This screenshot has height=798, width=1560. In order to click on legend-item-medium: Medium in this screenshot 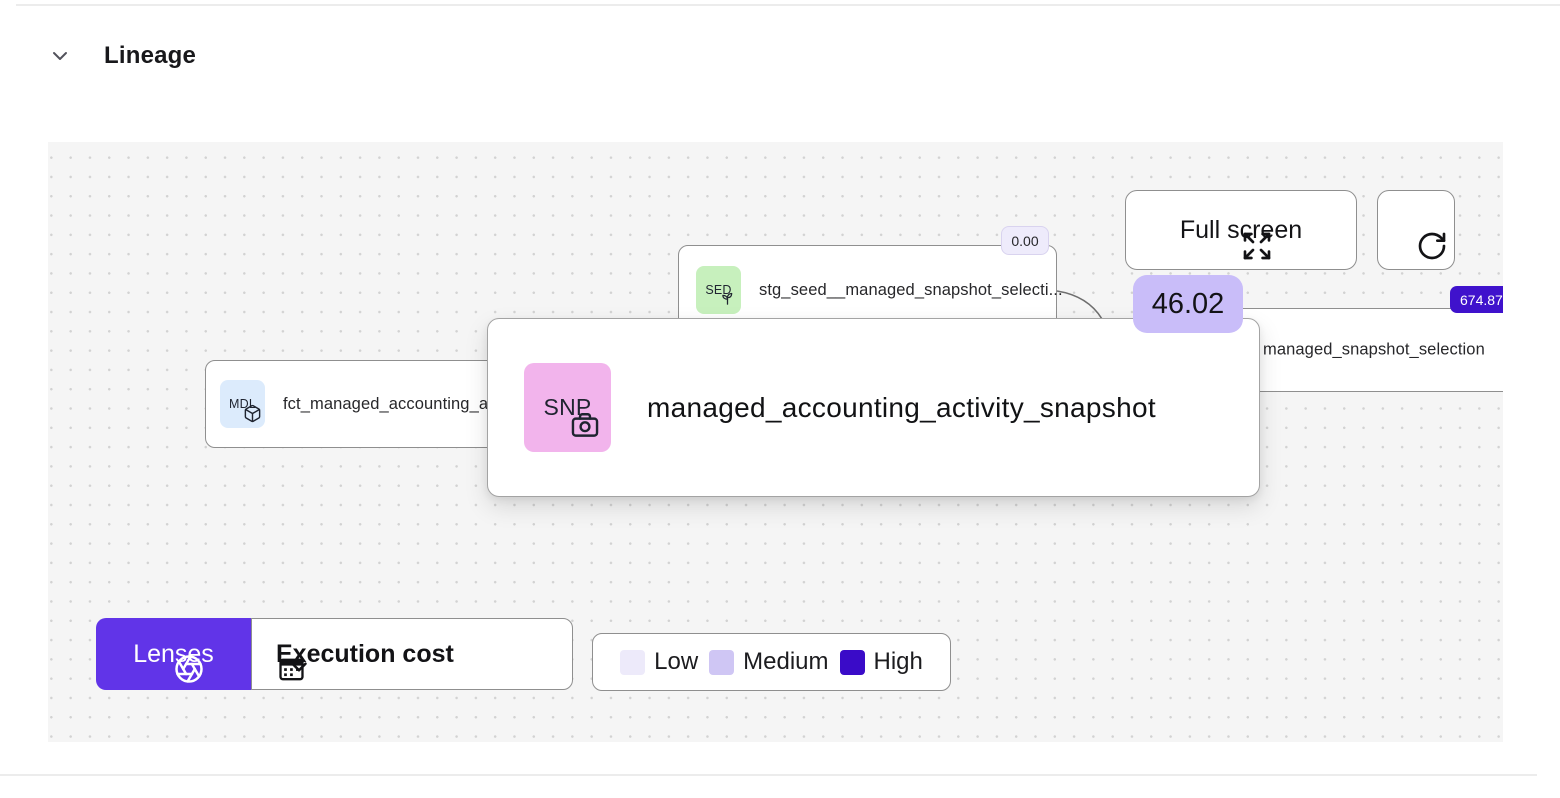, I will do `click(769, 662)`.